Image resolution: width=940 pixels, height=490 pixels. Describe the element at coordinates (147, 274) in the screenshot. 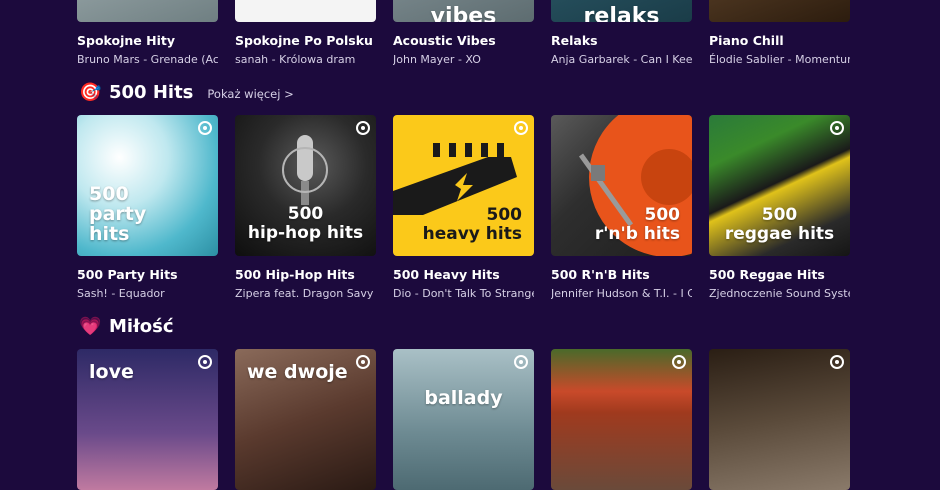

I see `playlist-title: 500 Party Hits` at that location.